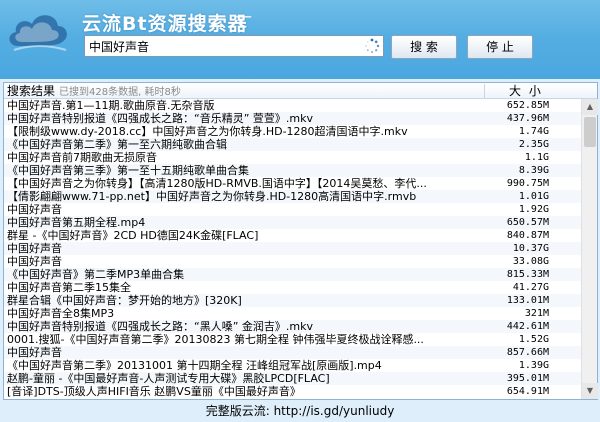 The height and width of the screenshot is (422, 600). What do you see at coordinates (292, 287) in the screenshot?
I see `table-row: 中国好声音第二季15集全 41.27G` at bounding box center [292, 287].